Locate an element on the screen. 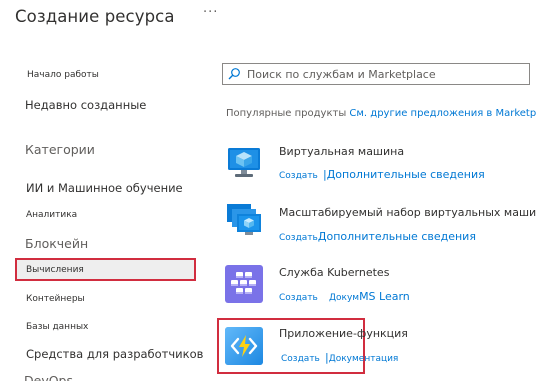 The height and width of the screenshot is (381, 536). product-links-vmss: СоздатьДополнительные сведения is located at coordinates (377, 234).